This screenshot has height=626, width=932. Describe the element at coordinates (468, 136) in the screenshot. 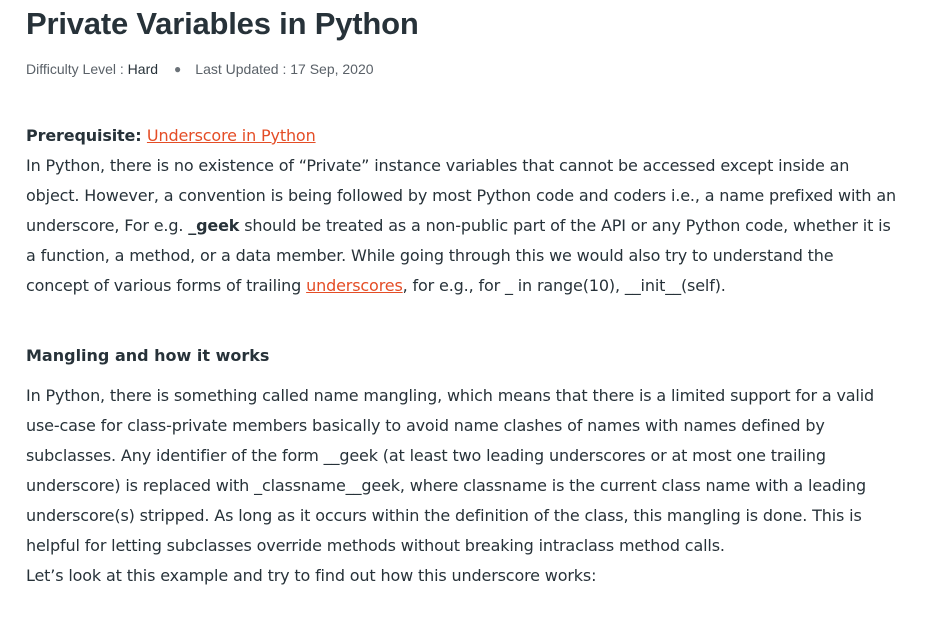

I see `prereq-line: Prerequisite: Underscore in Python` at that location.